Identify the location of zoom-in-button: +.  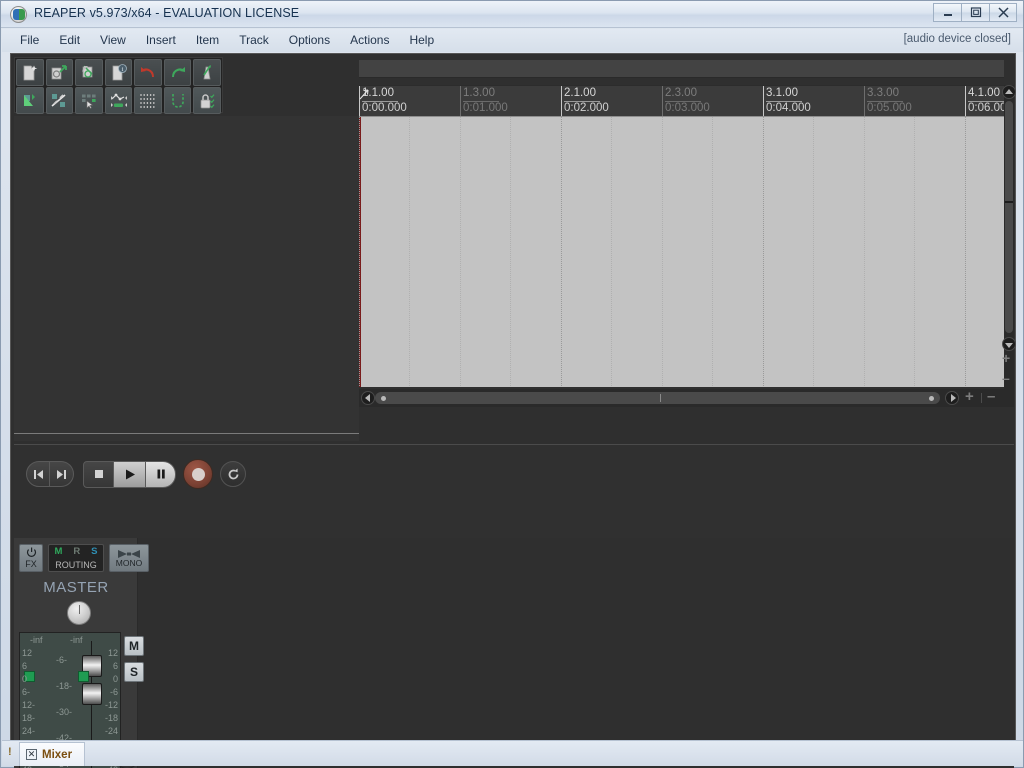
(969, 396).